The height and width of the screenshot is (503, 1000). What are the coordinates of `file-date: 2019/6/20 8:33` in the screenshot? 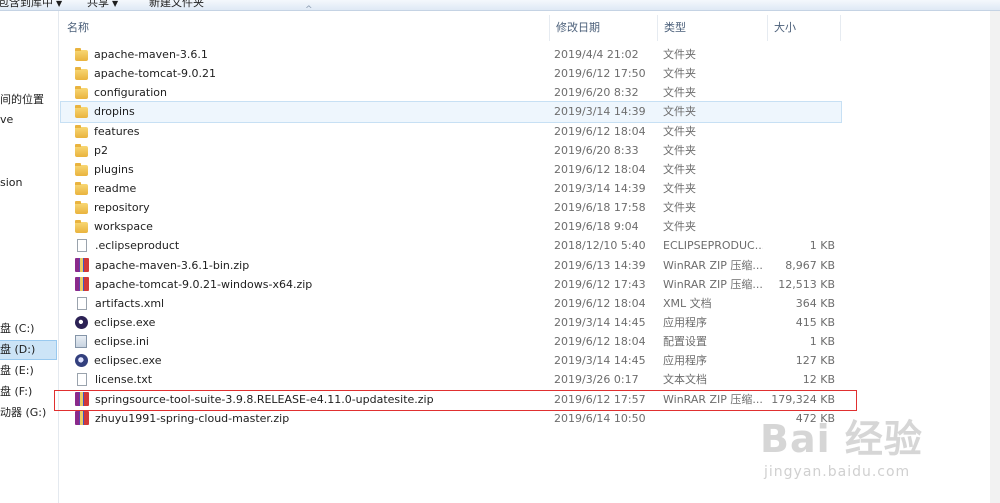 It's located at (596, 150).